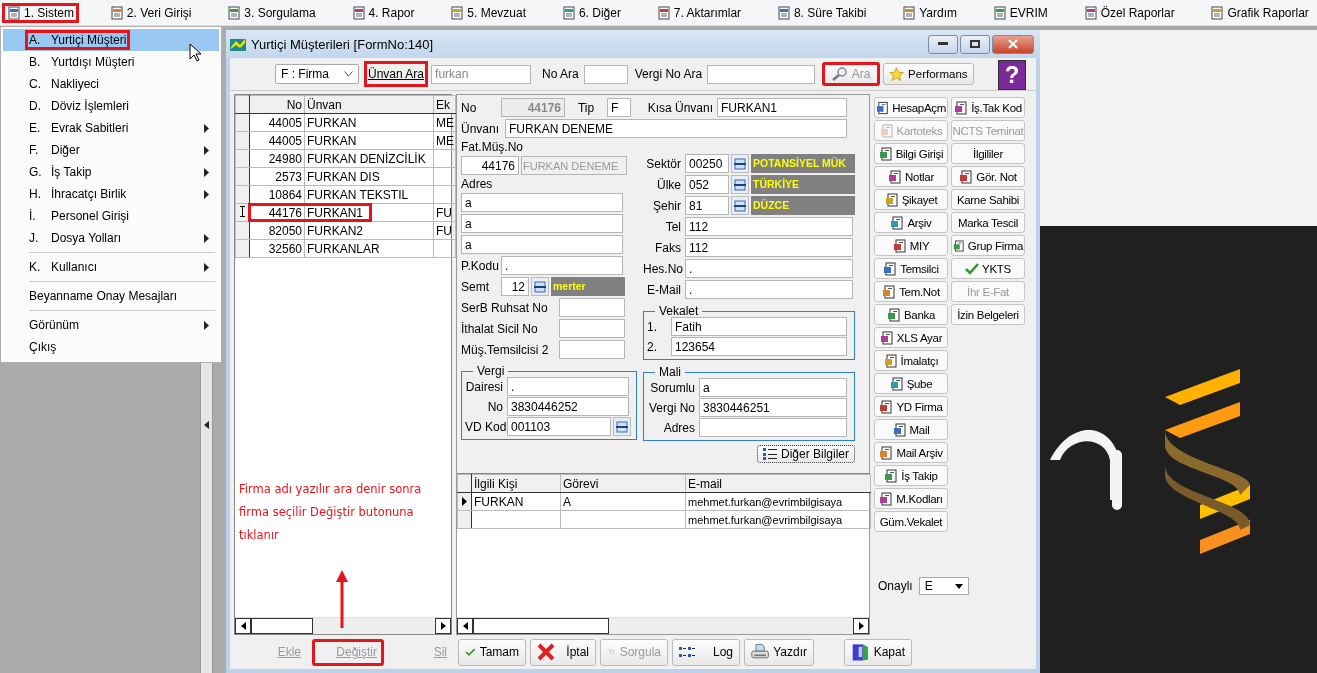 The height and width of the screenshot is (673, 1317). Describe the element at coordinates (111, 325) in the screenshot. I see `menu-item: Görünüm` at that location.